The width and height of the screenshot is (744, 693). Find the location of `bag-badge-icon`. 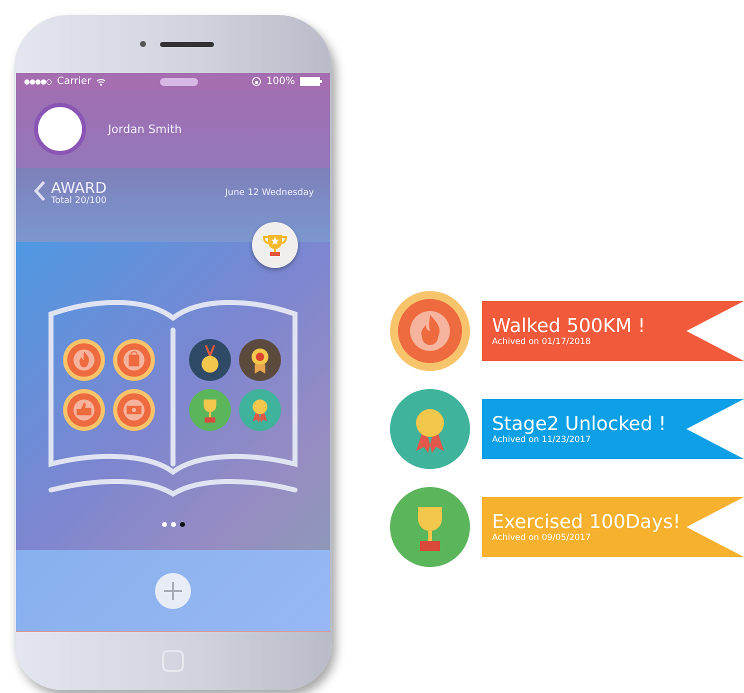

bag-badge-icon is located at coordinates (134, 360).